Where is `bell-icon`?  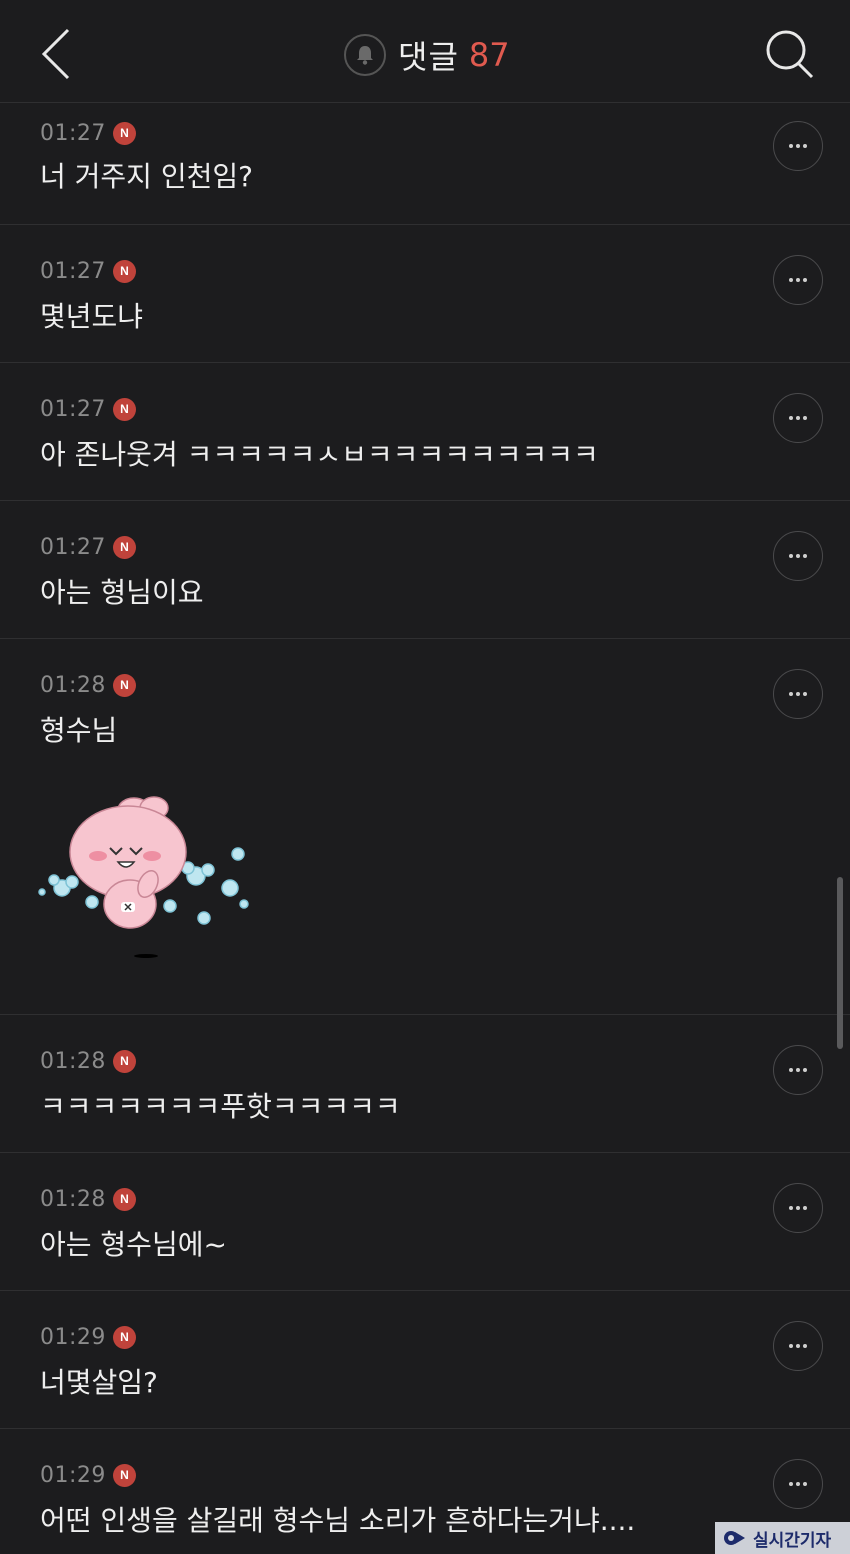 bell-icon is located at coordinates (365, 55).